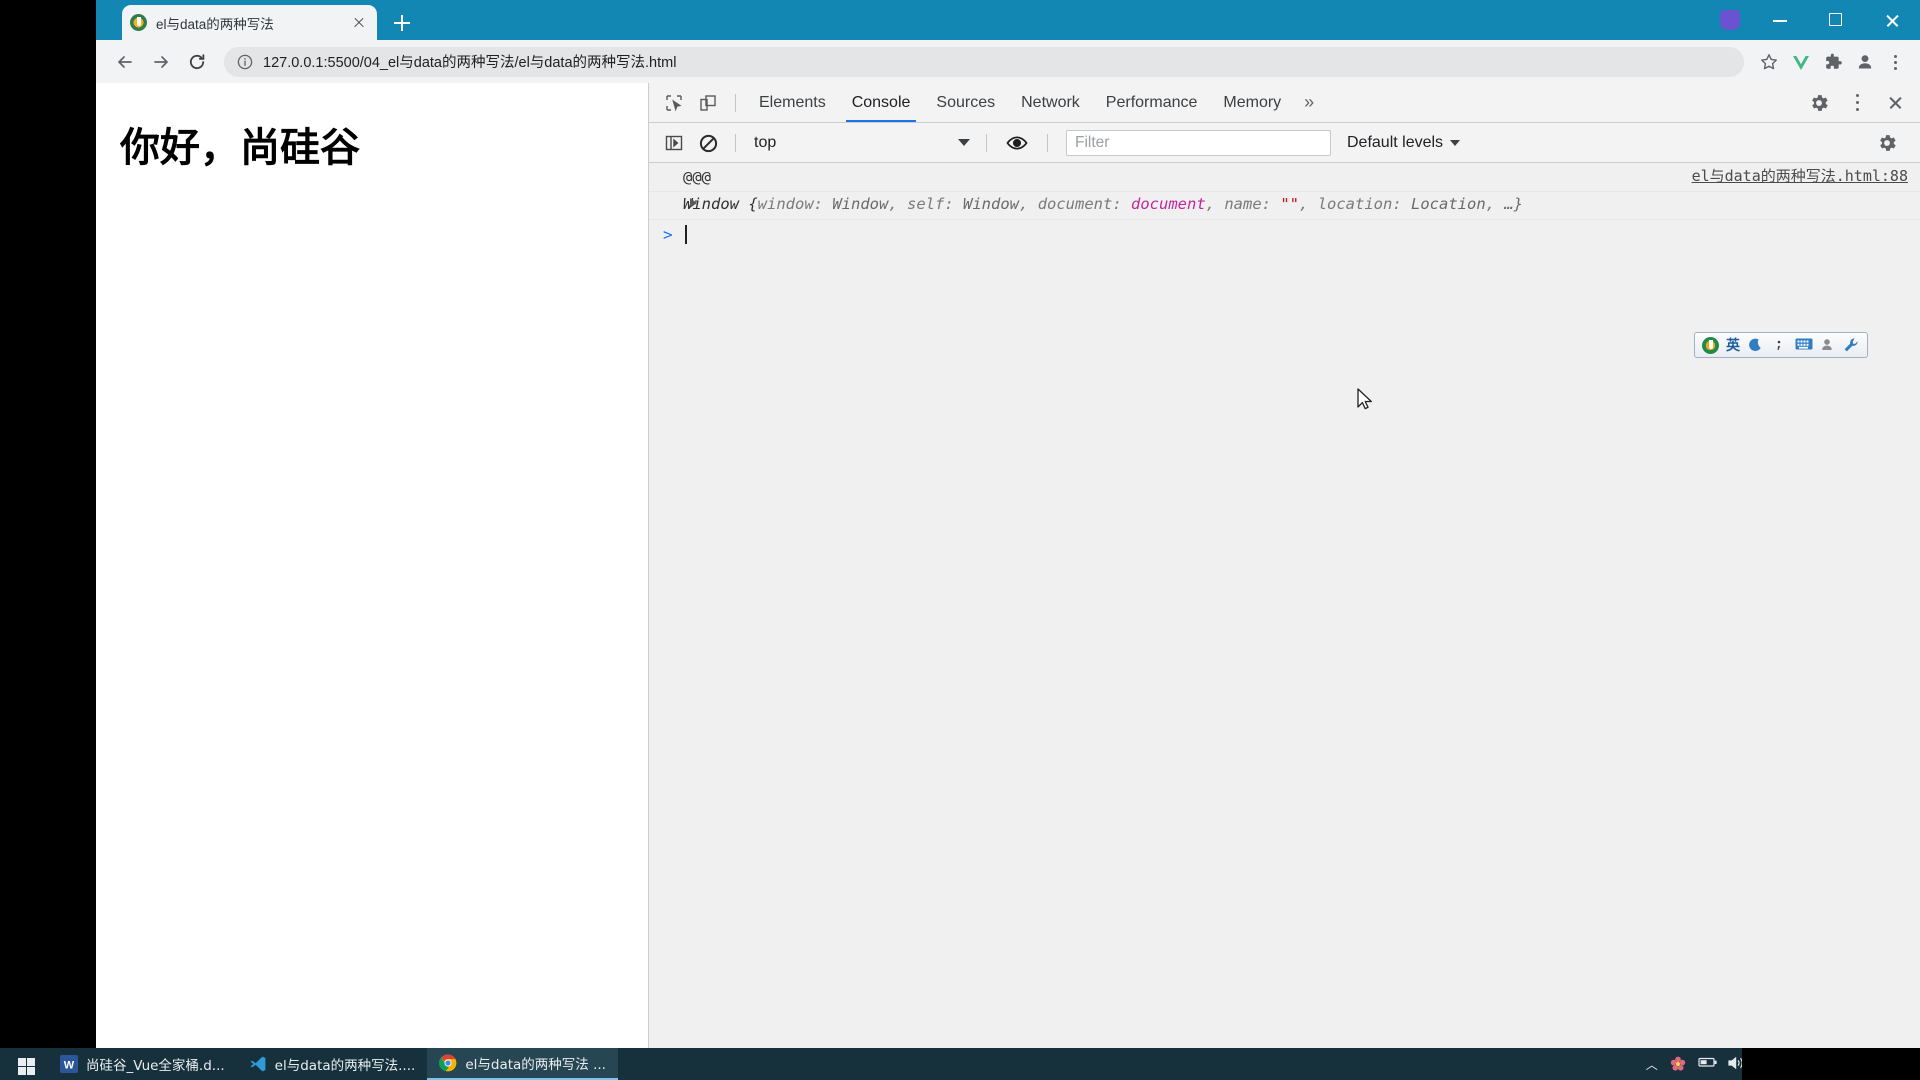 The width and height of the screenshot is (1920, 1080). Describe the element at coordinates (1652, 1064) in the screenshot. I see `show-hidden-icons-chevron-icon: ︿` at that location.